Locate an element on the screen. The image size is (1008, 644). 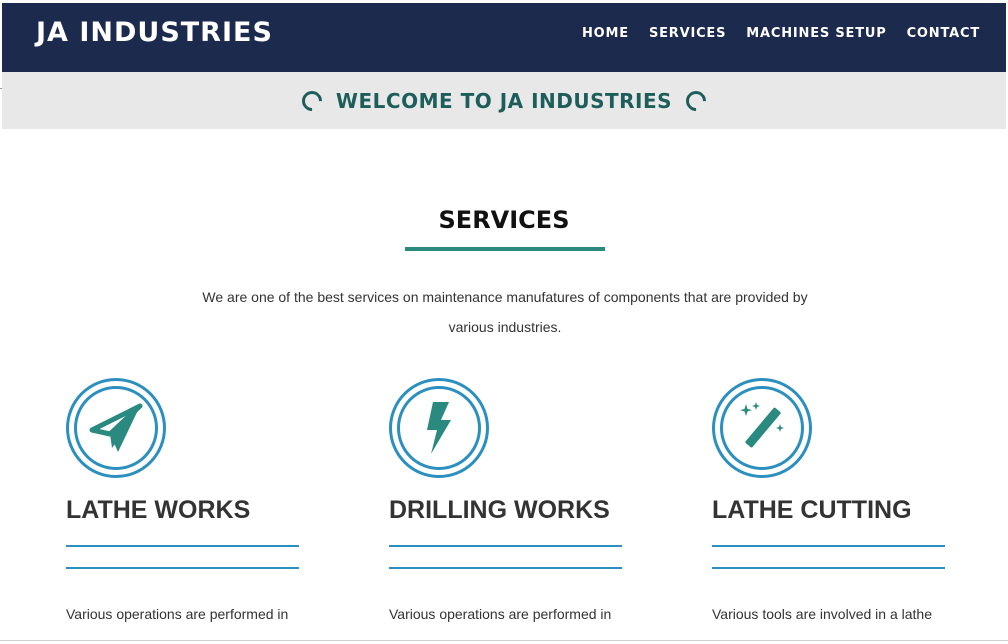
welcome-text: WELCOME TO JA INDUSTRIES is located at coordinates (504, 100).